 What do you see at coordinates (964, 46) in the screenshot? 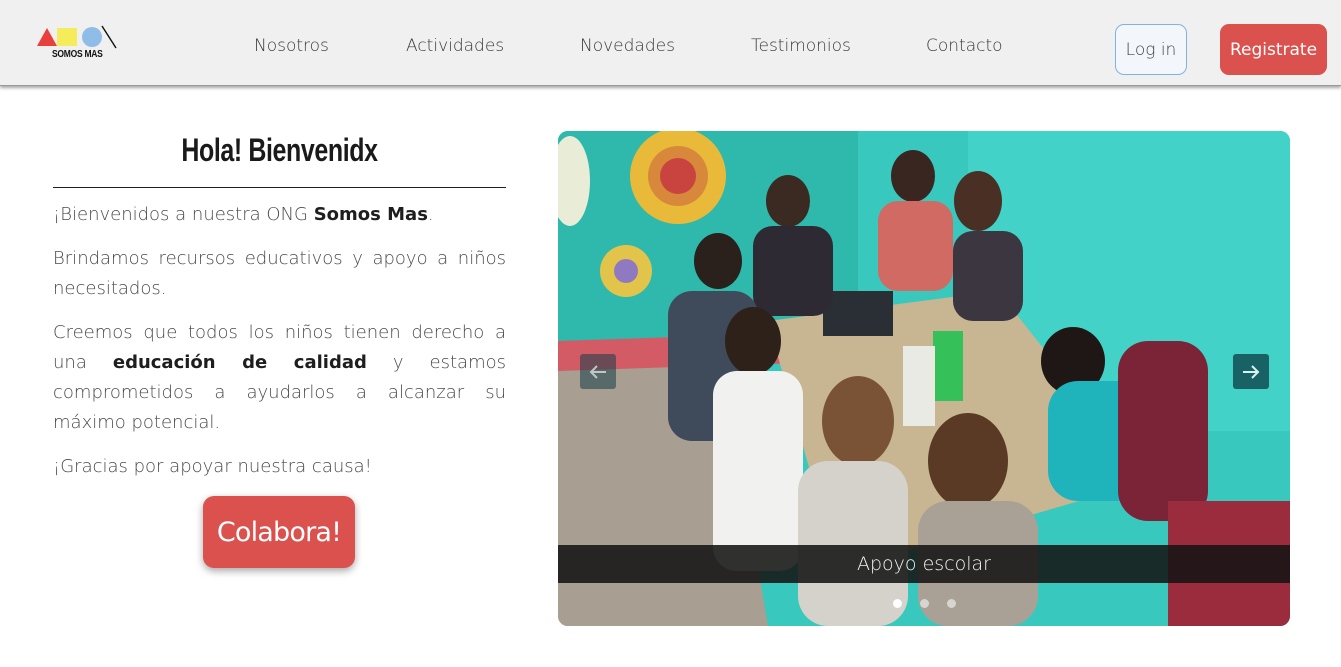
I see `nav-item-contacto: Contacto` at bounding box center [964, 46].